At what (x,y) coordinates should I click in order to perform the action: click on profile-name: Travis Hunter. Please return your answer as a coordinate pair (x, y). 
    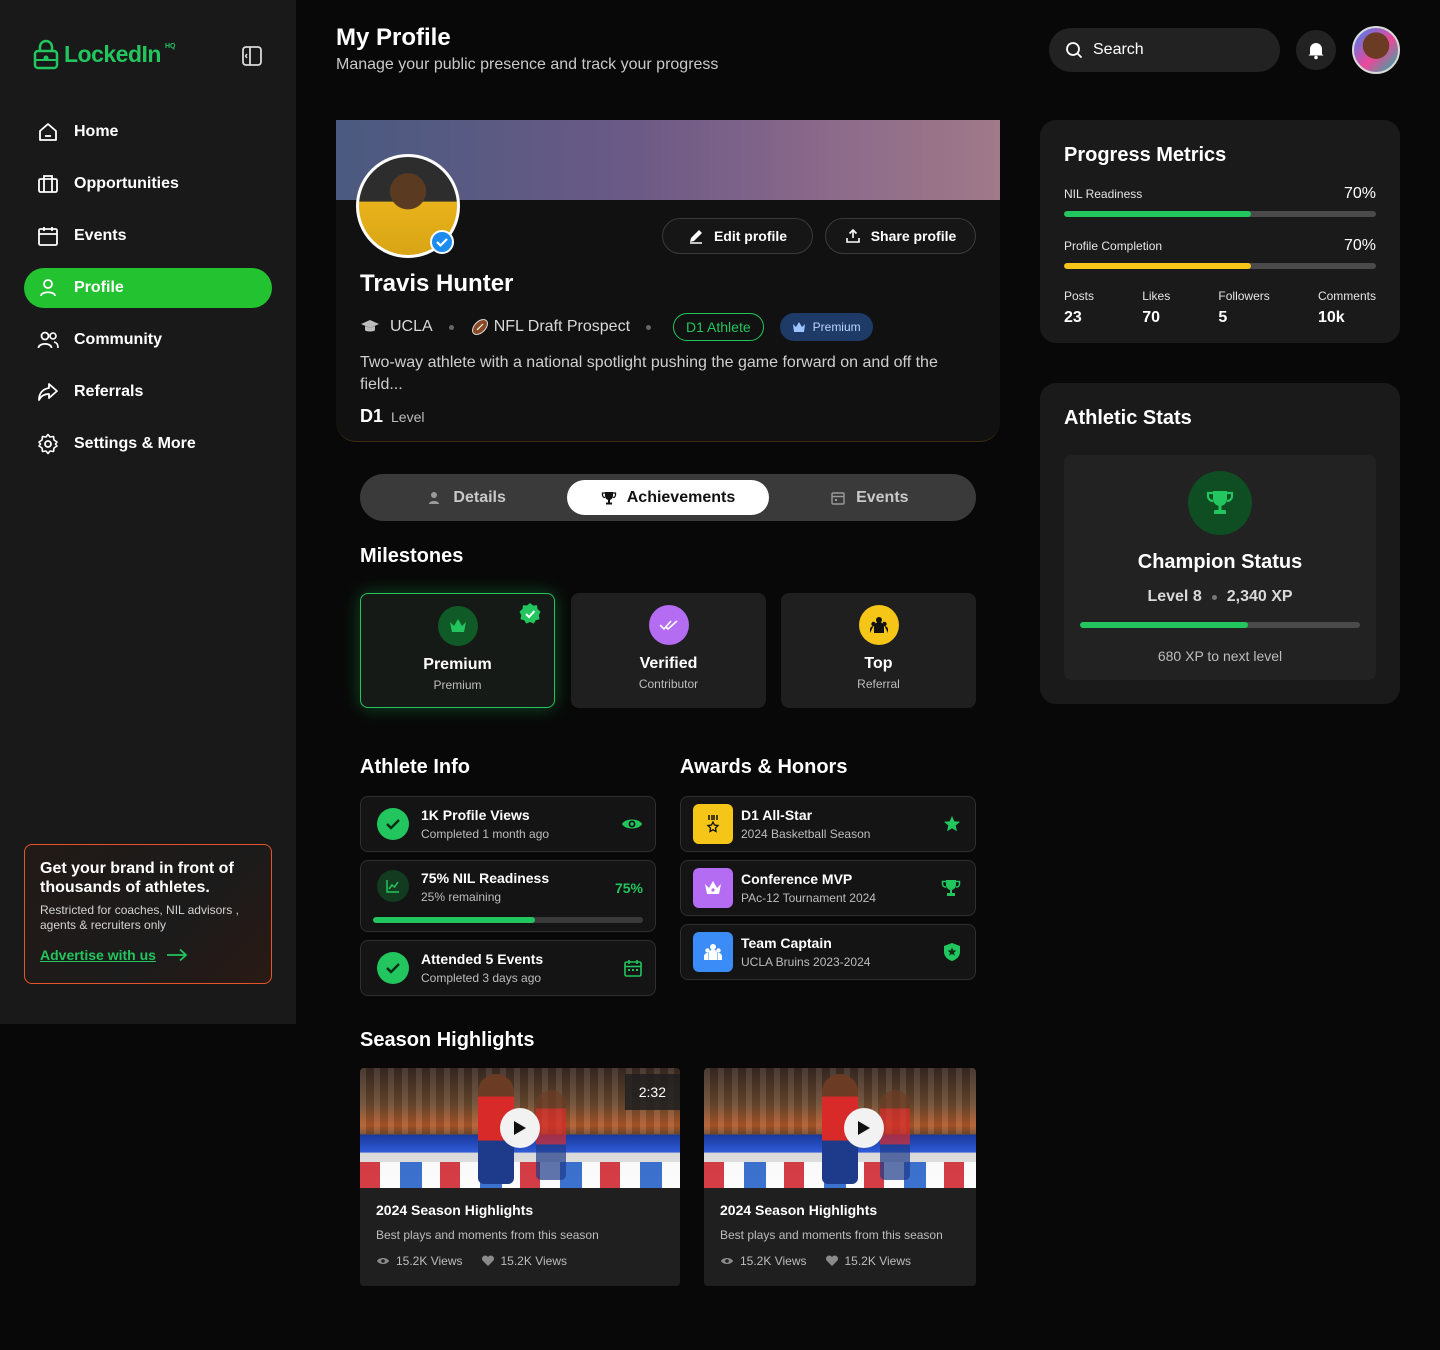
    Looking at the image, I should click on (437, 283).